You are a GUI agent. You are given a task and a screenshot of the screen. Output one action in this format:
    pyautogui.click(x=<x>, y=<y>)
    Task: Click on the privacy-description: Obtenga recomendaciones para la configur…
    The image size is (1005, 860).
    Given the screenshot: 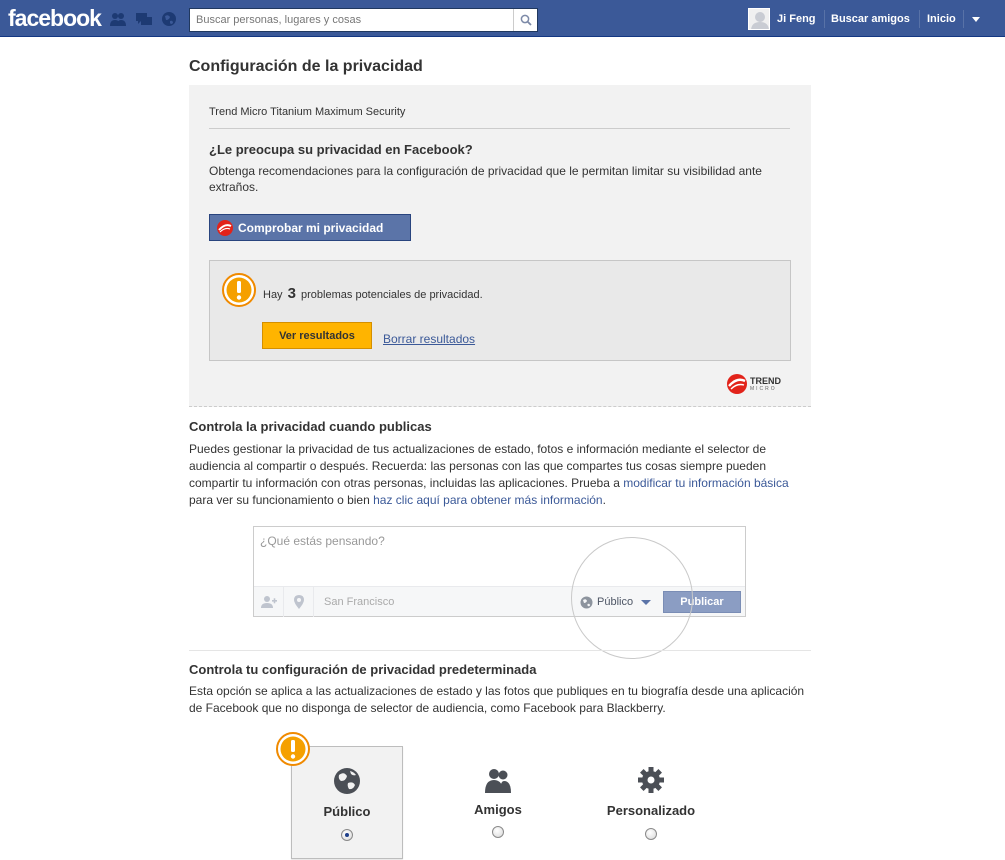 What is the action you would take?
    pyautogui.click(x=485, y=179)
    